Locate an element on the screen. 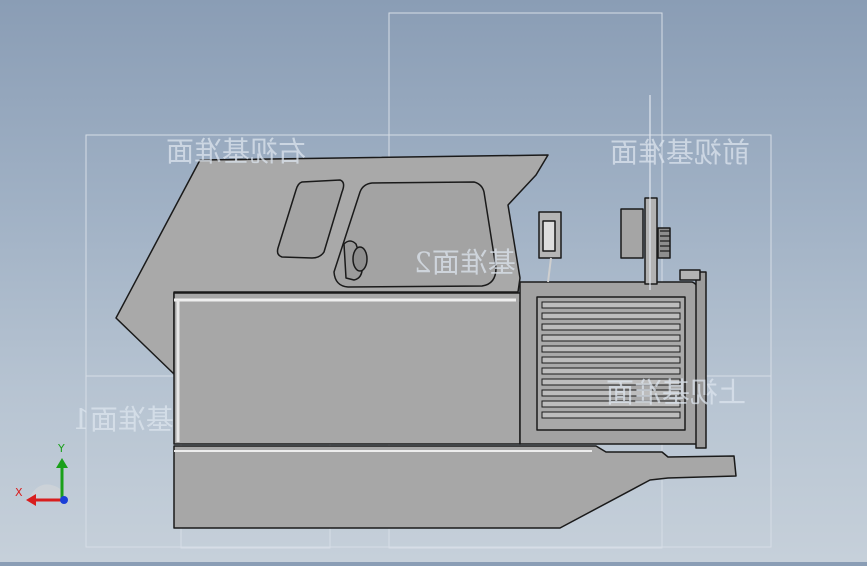 The height and width of the screenshot is (566, 867). lower-chassis is located at coordinates (455, 487).